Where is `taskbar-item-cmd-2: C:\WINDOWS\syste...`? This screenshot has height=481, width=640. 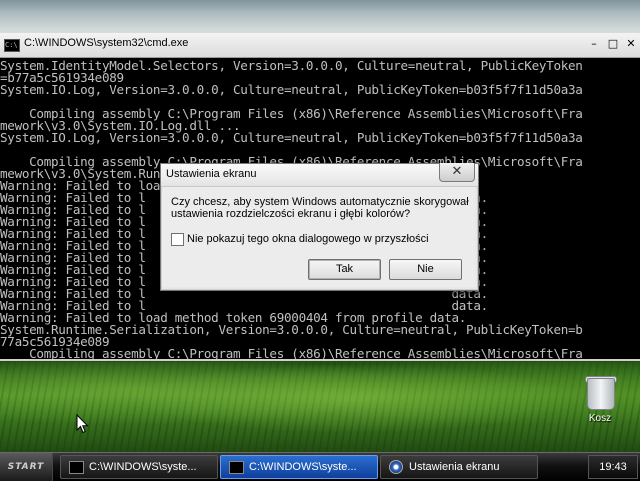 taskbar-item-cmd-2: C:\WINDOWS\syste... is located at coordinates (299, 467).